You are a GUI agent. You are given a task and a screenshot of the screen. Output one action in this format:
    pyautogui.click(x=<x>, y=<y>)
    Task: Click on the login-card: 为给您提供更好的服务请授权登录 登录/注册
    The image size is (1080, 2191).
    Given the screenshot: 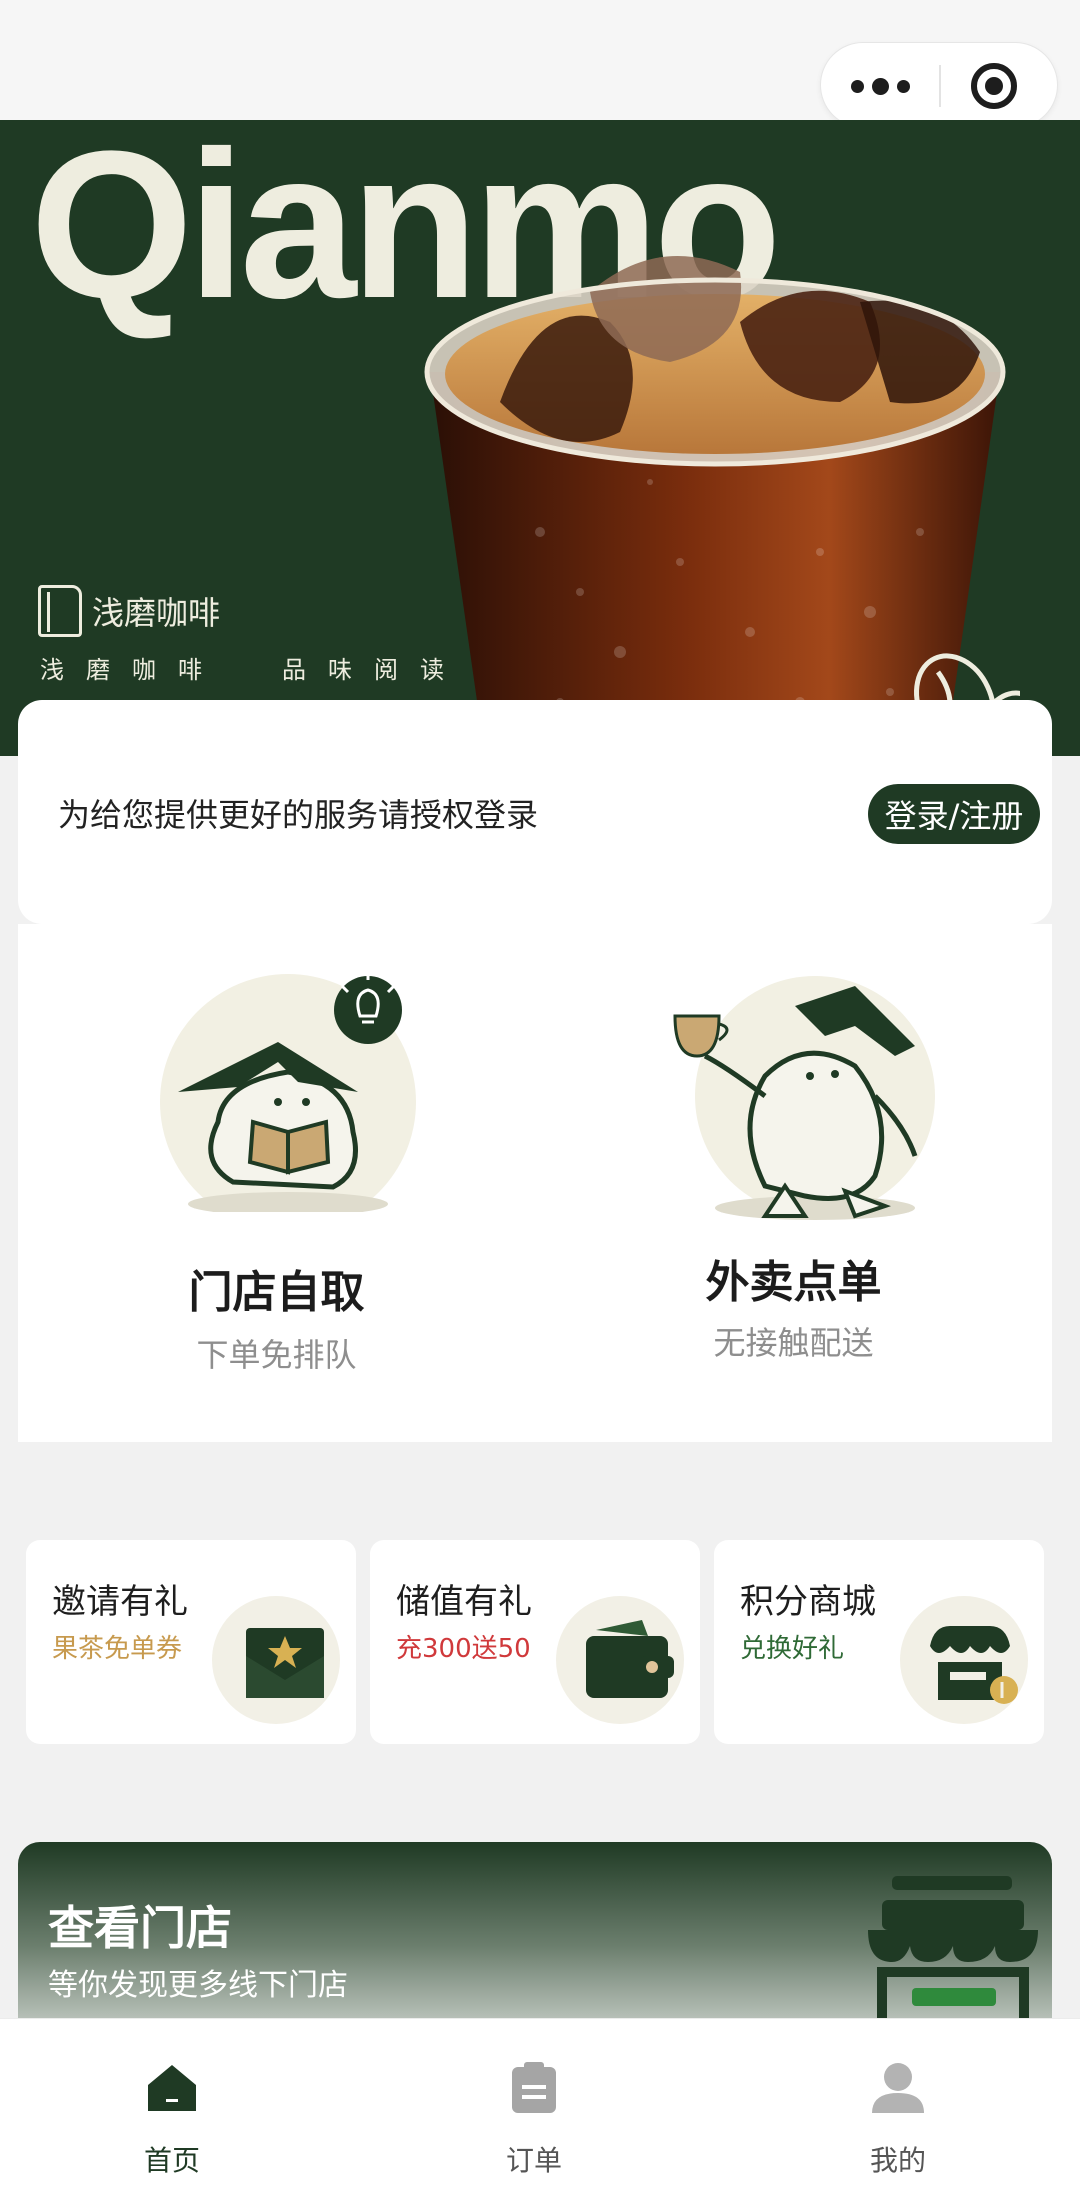 What is the action you would take?
    pyautogui.click(x=535, y=812)
    